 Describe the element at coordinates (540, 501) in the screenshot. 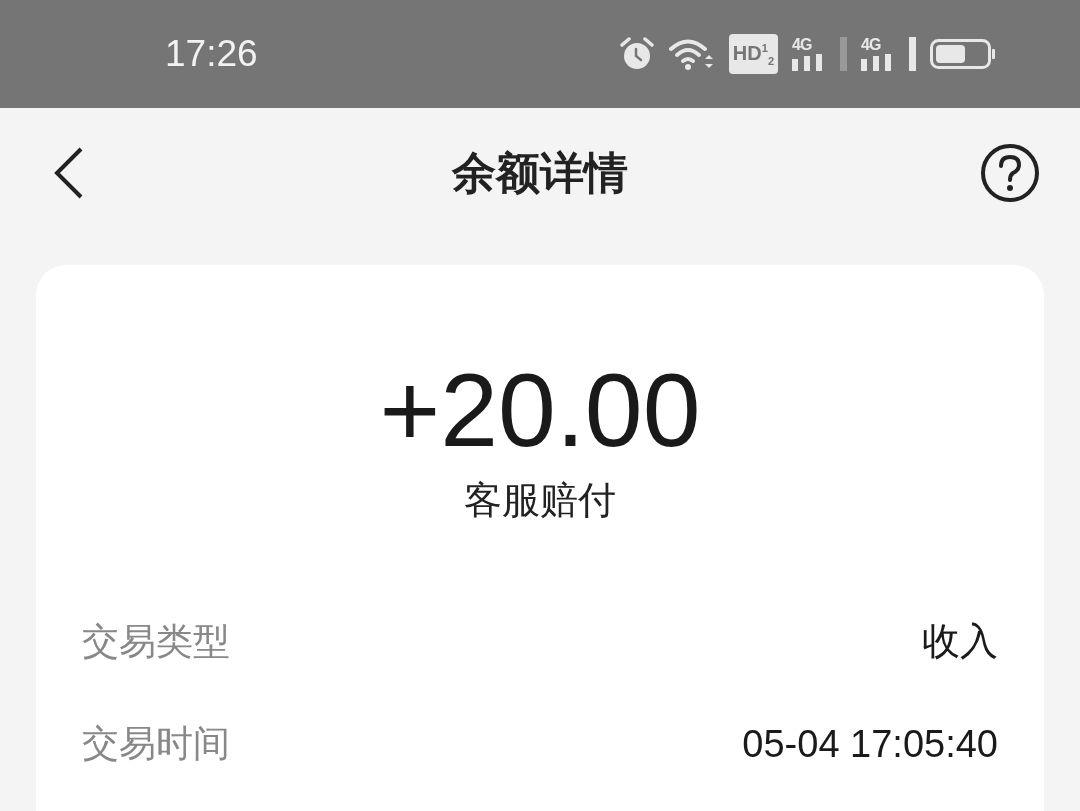

I see `transaction-description: 客服赔付` at that location.